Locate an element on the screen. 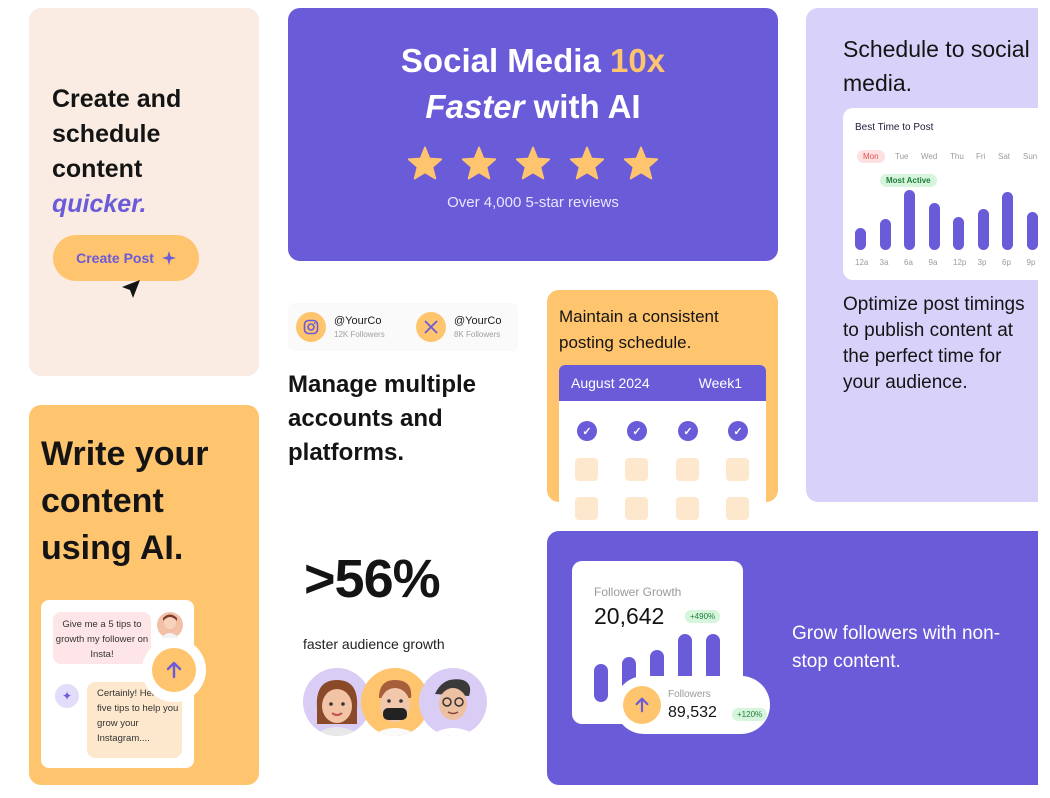 This screenshot has height=798, width=1050. time-tick: 9p is located at coordinates (1031, 262).